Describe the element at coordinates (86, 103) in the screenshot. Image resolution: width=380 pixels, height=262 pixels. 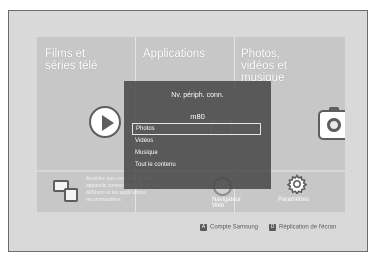
I see `tile-movies-tv: Films et séries télé` at that location.